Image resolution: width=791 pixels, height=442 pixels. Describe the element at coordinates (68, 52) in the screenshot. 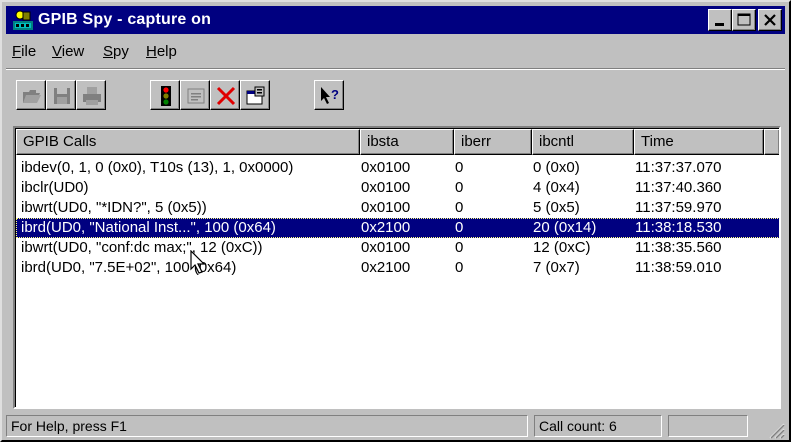

I see `menu-view: View` at that location.